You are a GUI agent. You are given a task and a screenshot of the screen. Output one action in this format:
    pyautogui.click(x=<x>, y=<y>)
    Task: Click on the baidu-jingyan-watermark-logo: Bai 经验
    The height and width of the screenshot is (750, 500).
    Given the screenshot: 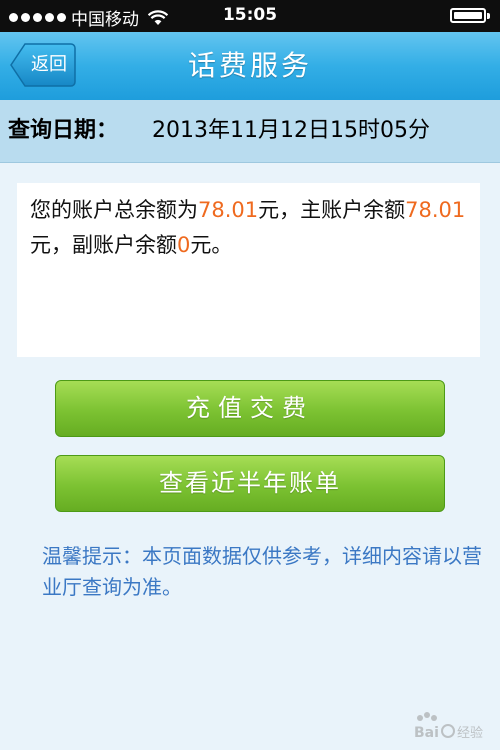 What is the action you would take?
    pyautogui.click(x=448, y=726)
    